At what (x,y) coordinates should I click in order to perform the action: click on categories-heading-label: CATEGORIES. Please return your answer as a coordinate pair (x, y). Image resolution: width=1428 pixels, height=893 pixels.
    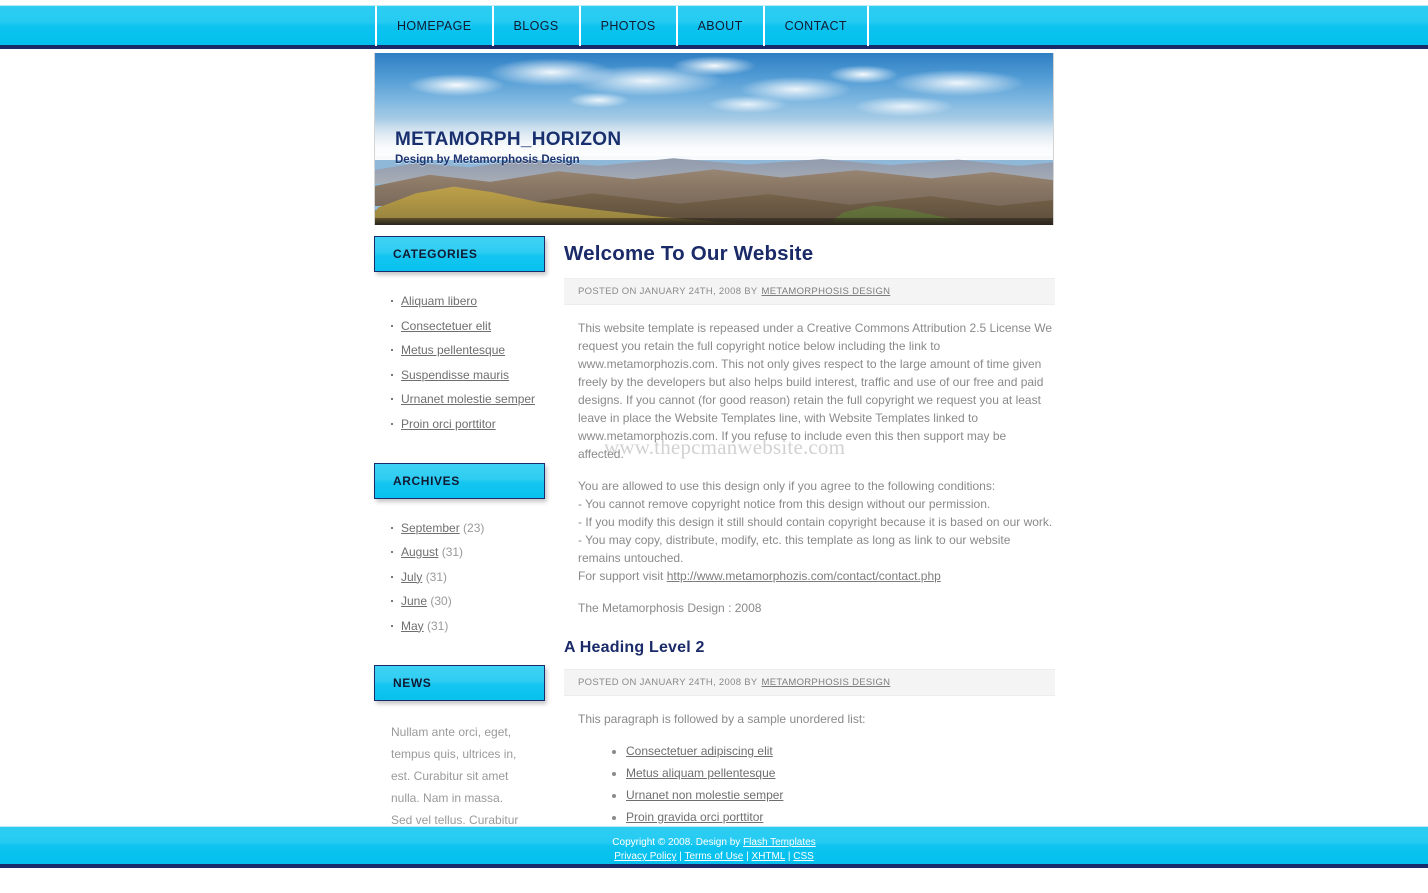
    Looking at the image, I should click on (435, 254).